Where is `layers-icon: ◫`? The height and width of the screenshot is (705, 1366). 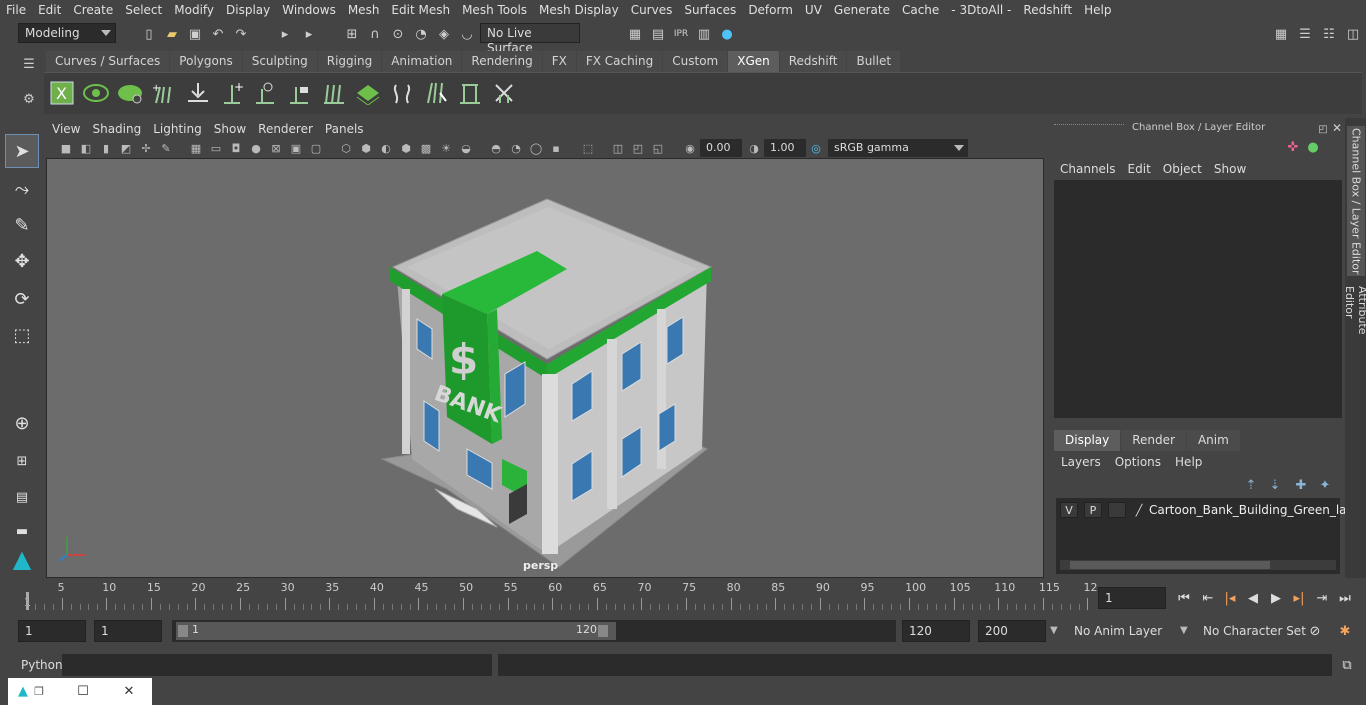
layers-icon: ◫ is located at coordinates (1353, 34).